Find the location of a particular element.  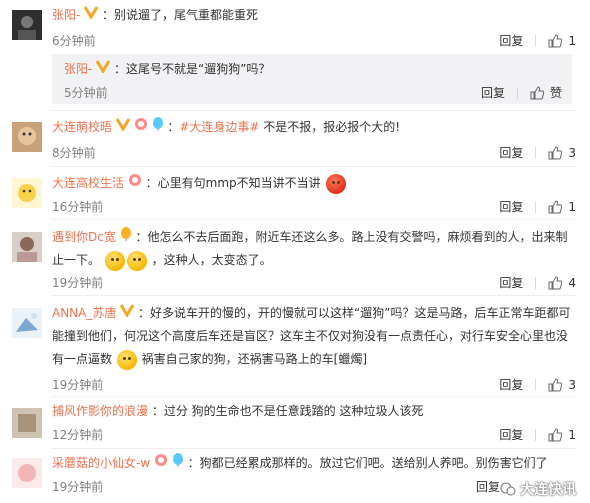

username-link: 大连高校生活 is located at coordinates (88, 183).